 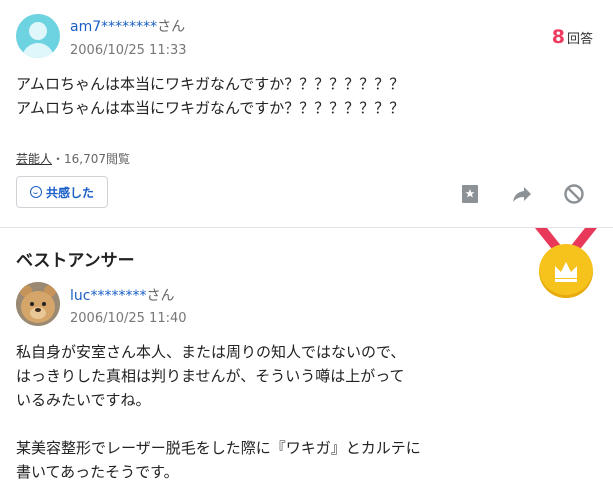 I want to click on answer-date: 2006/10/25 11:40, so click(x=128, y=318).